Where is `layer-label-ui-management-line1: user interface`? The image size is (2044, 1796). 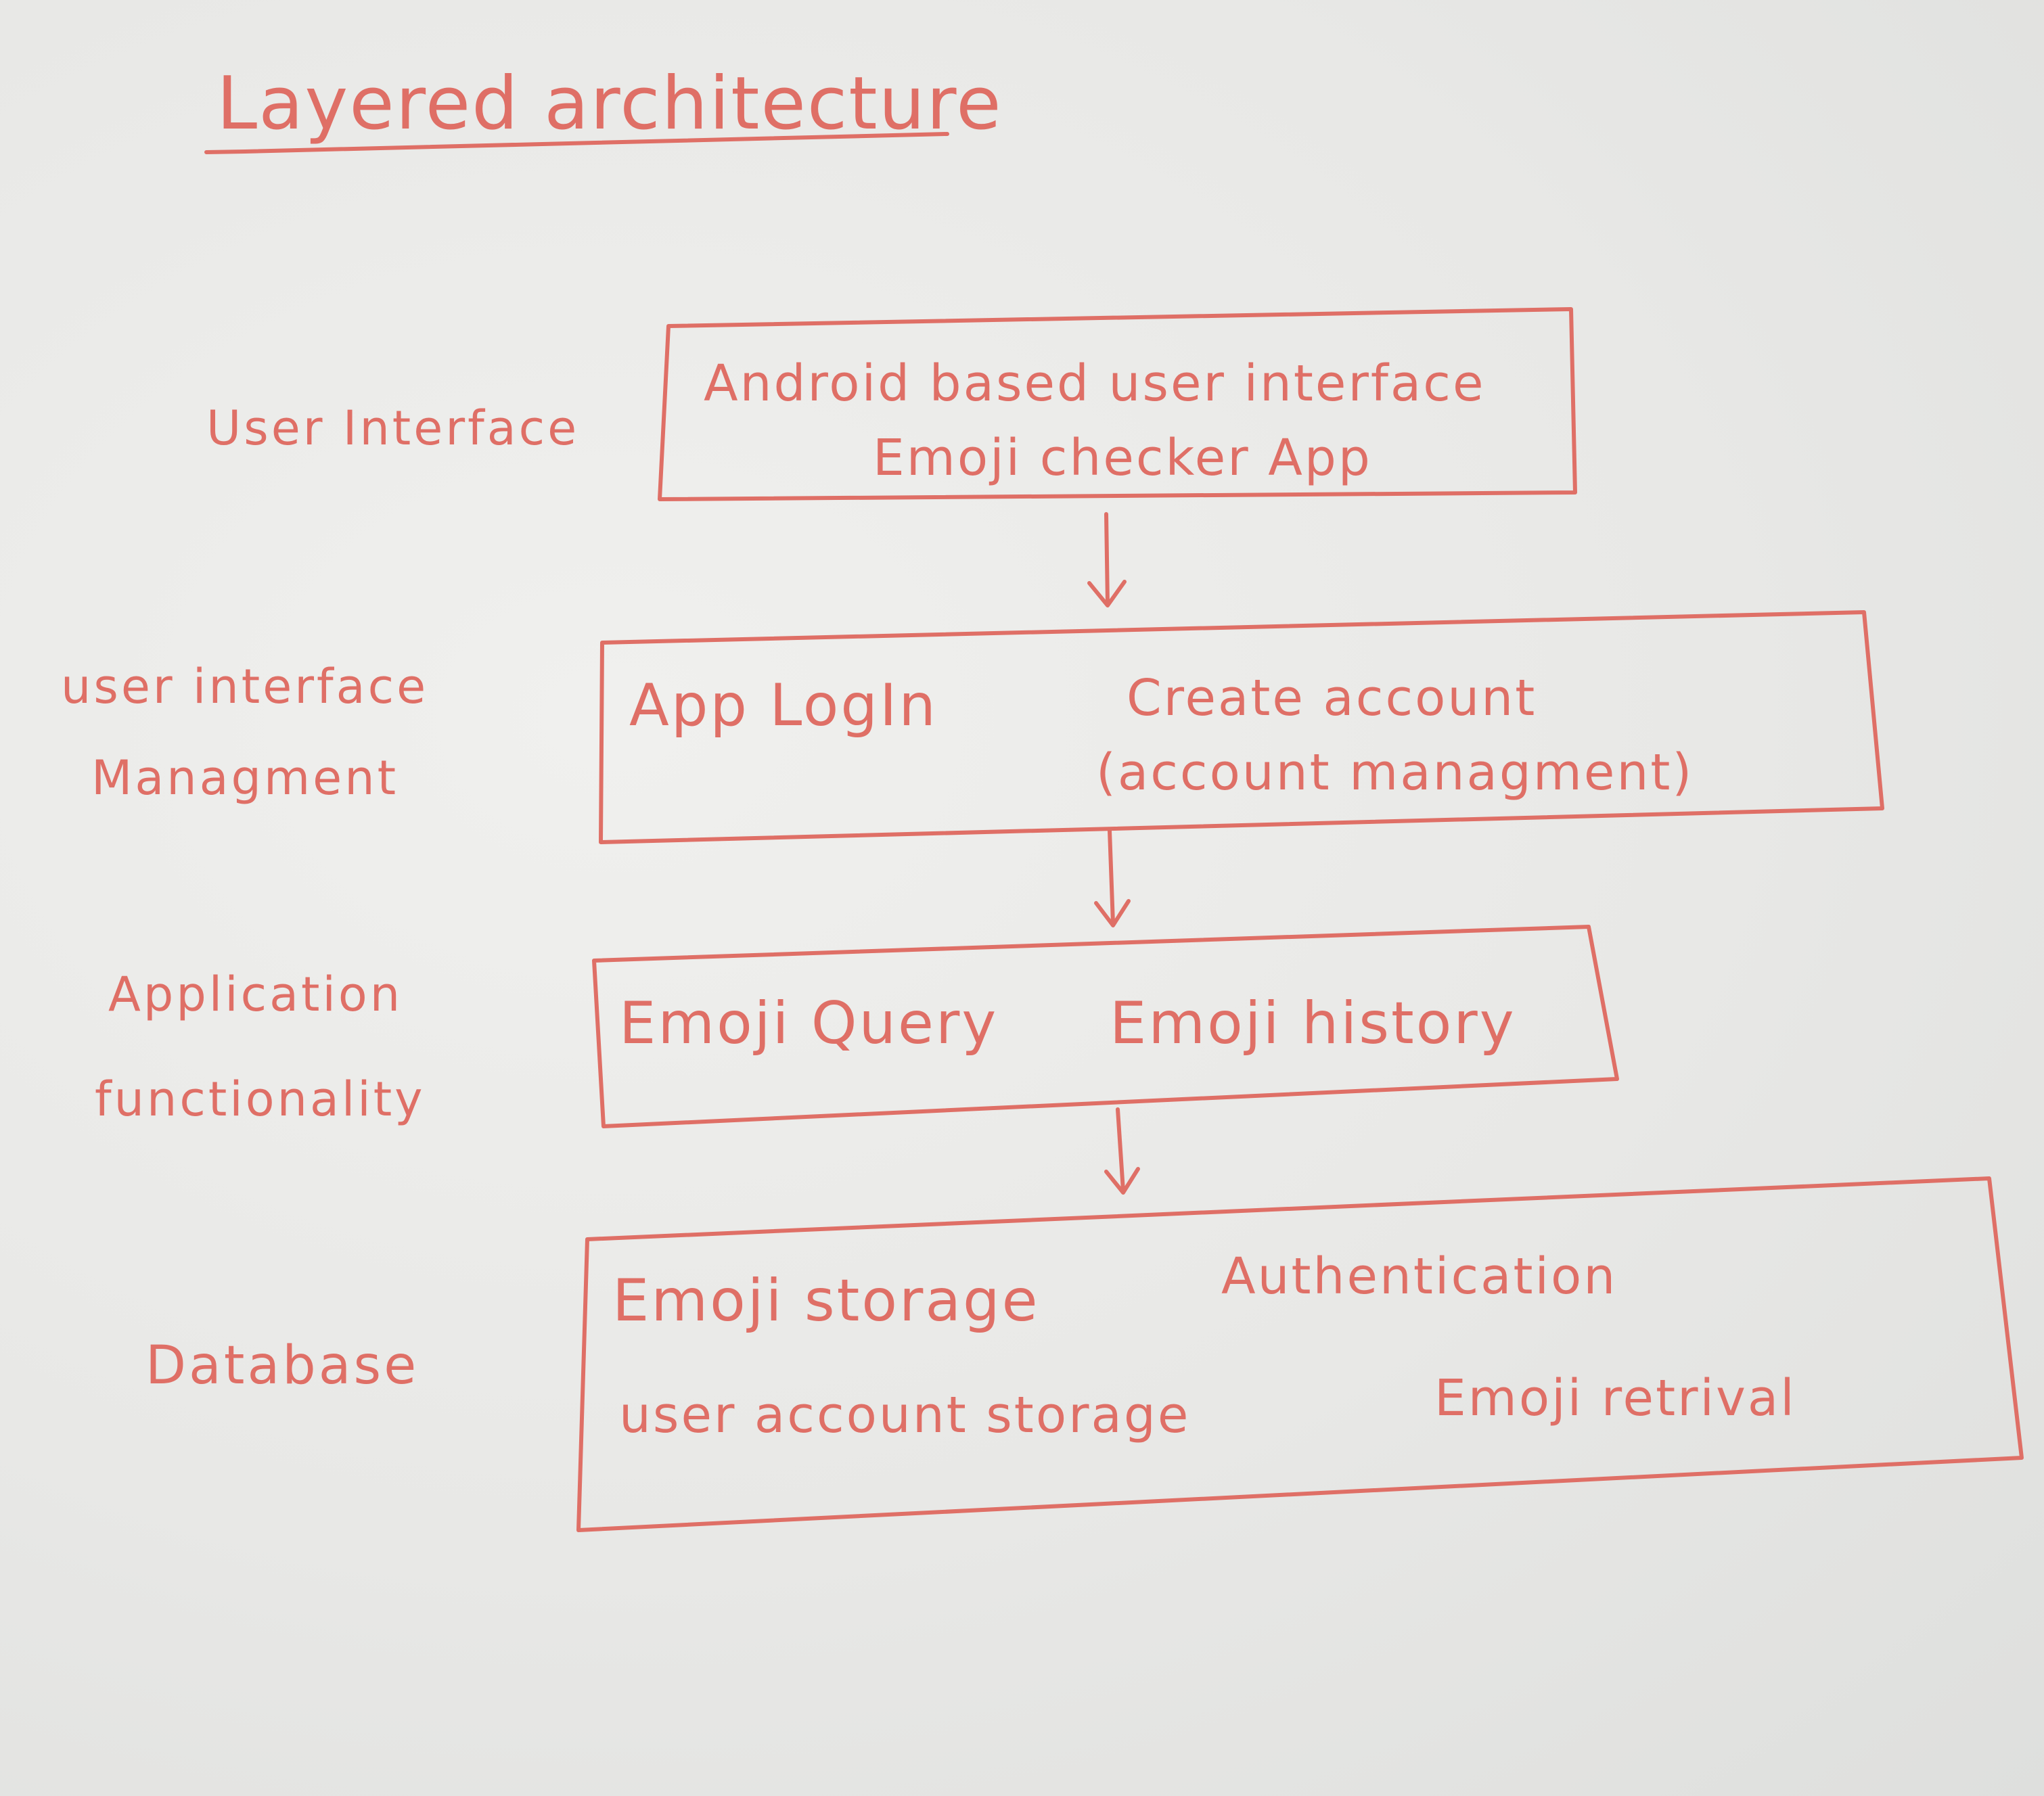
layer-label-ui-management-line1: user interface is located at coordinates (245, 686).